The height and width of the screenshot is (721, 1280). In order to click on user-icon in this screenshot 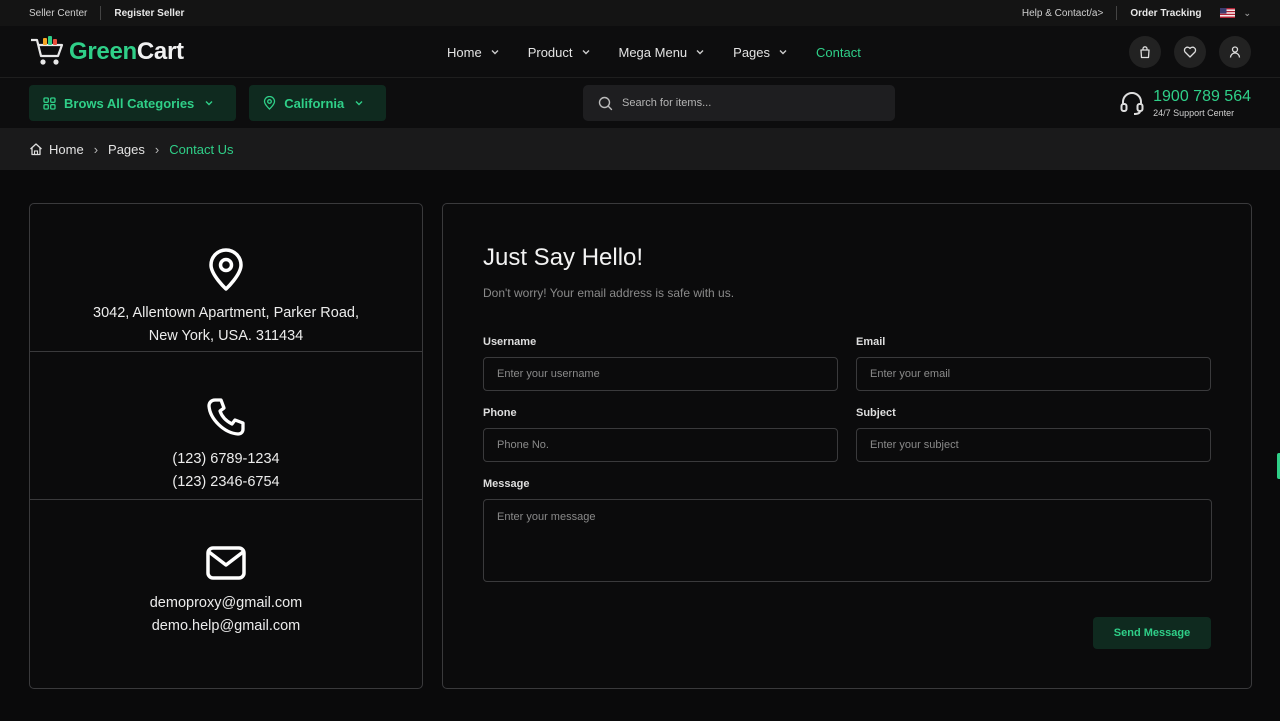, I will do `click(1235, 52)`.